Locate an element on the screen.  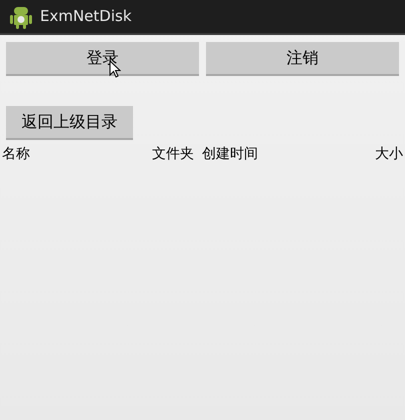
robot-icon is located at coordinates (21, 16).